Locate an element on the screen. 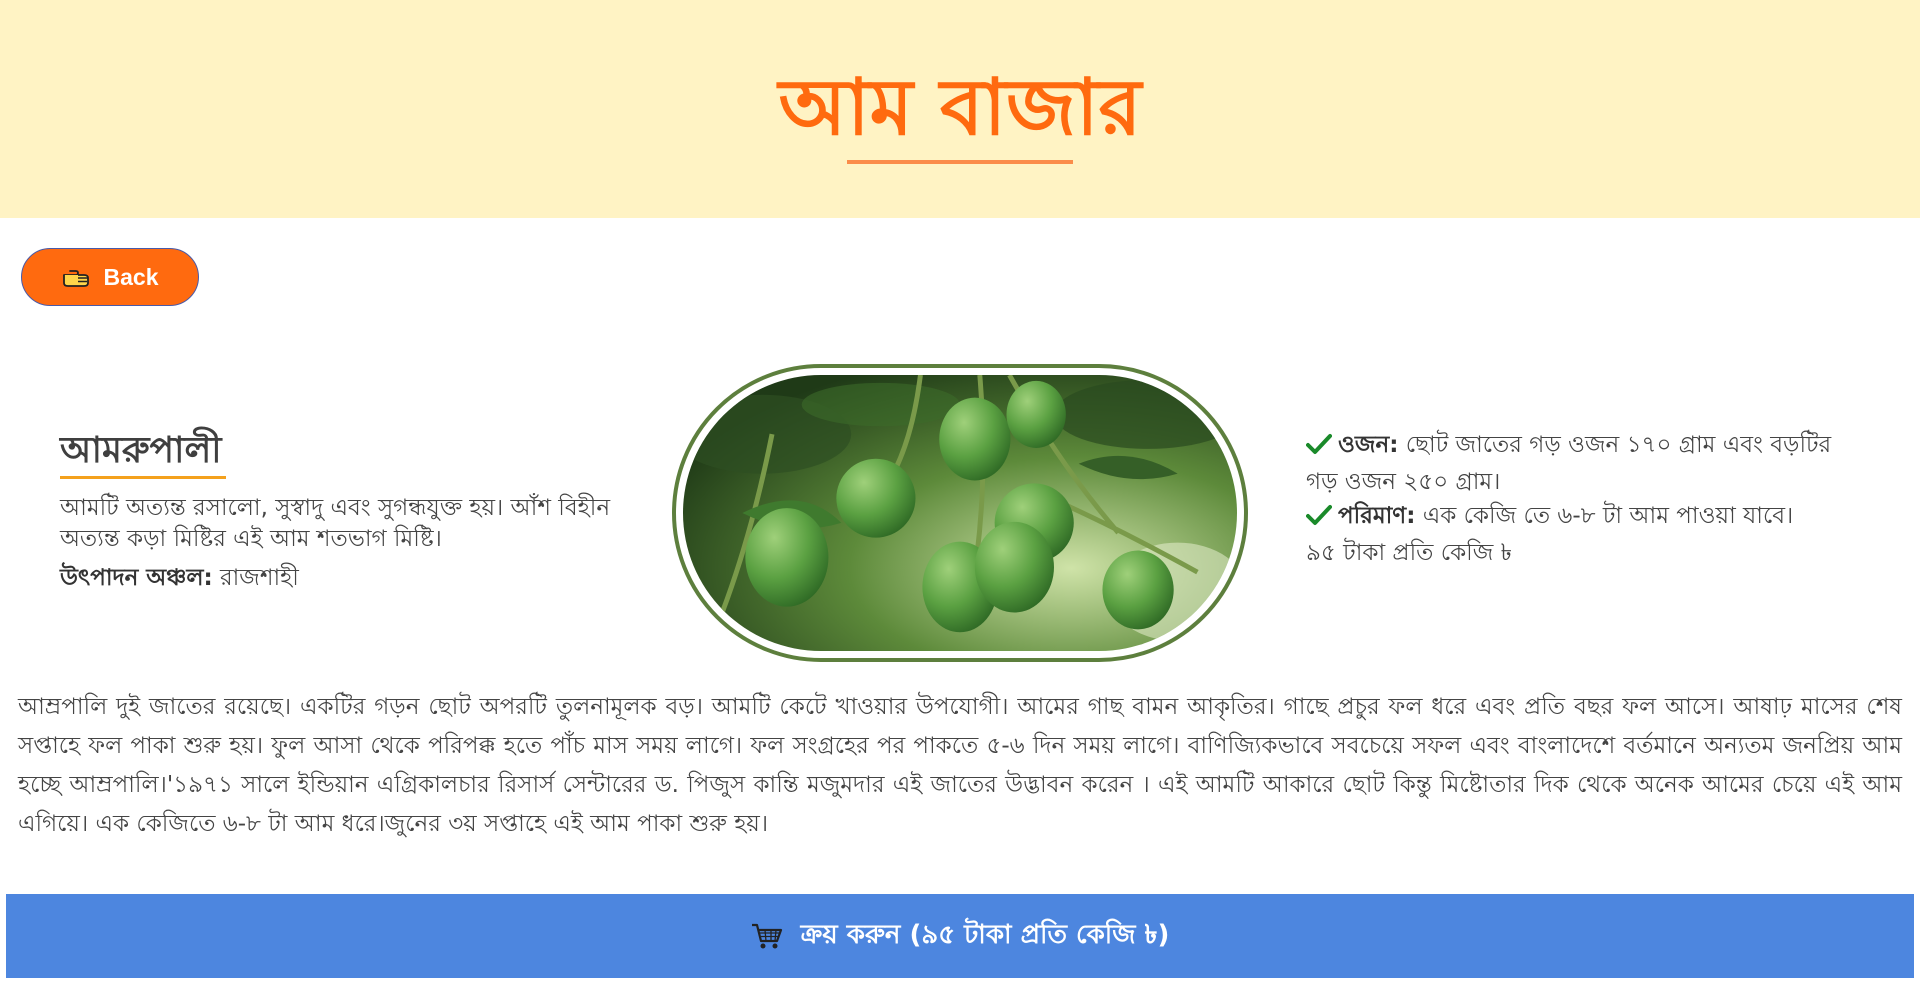  price-text: ৯৫ টাকা প্রতি কেজি ৳ is located at coordinates (1409, 553).